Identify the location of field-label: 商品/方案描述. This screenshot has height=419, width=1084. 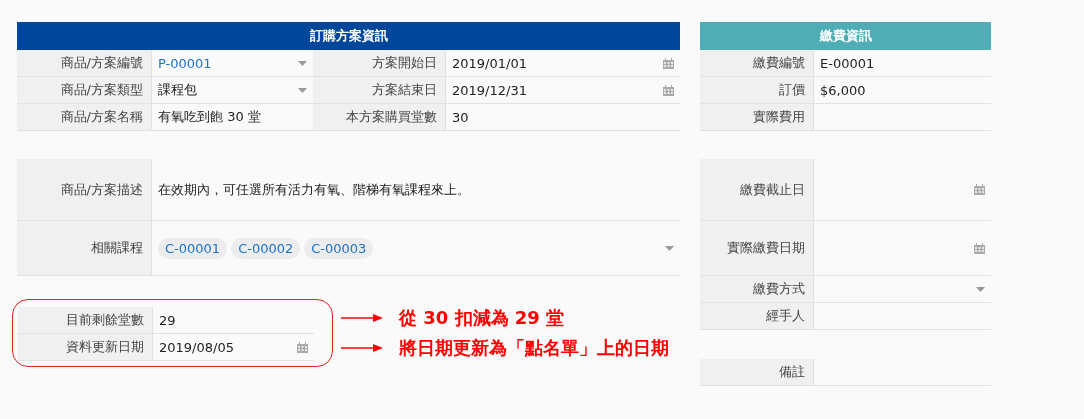
(84, 189).